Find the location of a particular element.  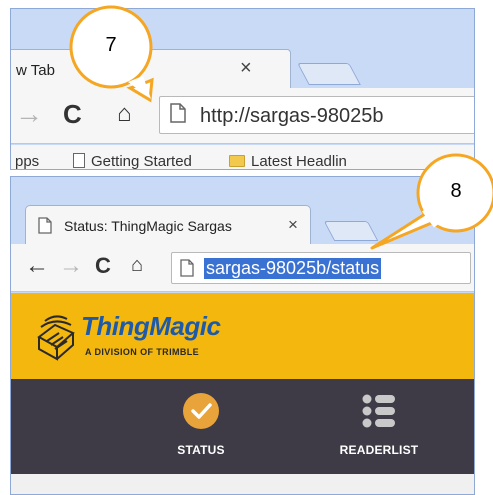

nav-label: STATUS is located at coordinates (201, 450).